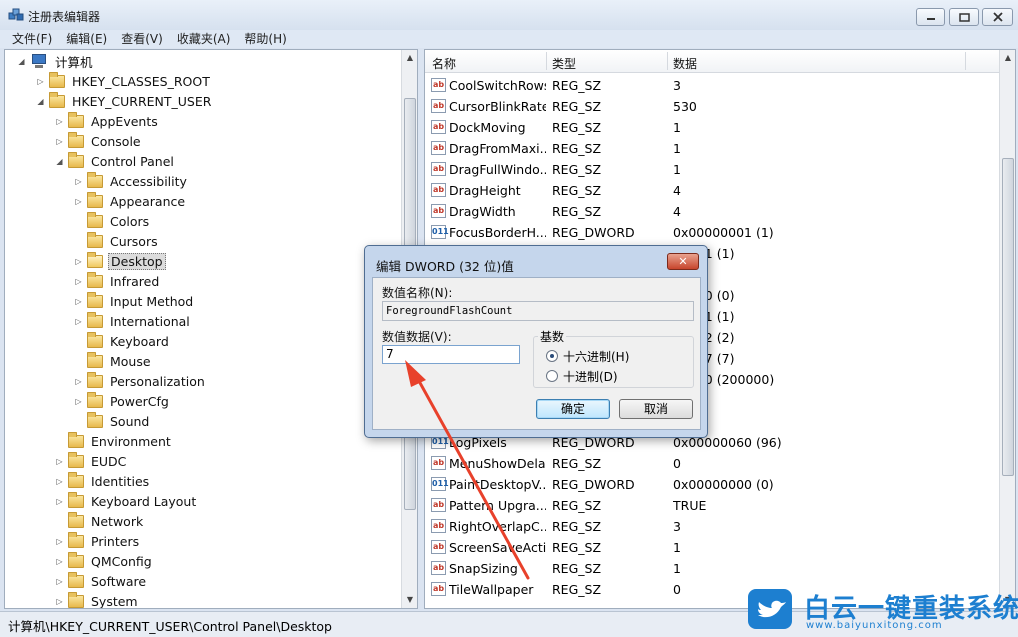 This screenshot has width=1018, height=637. Describe the element at coordinates (97, 599) in the screenshot. I see `tree-item: ▷ System` at that location.